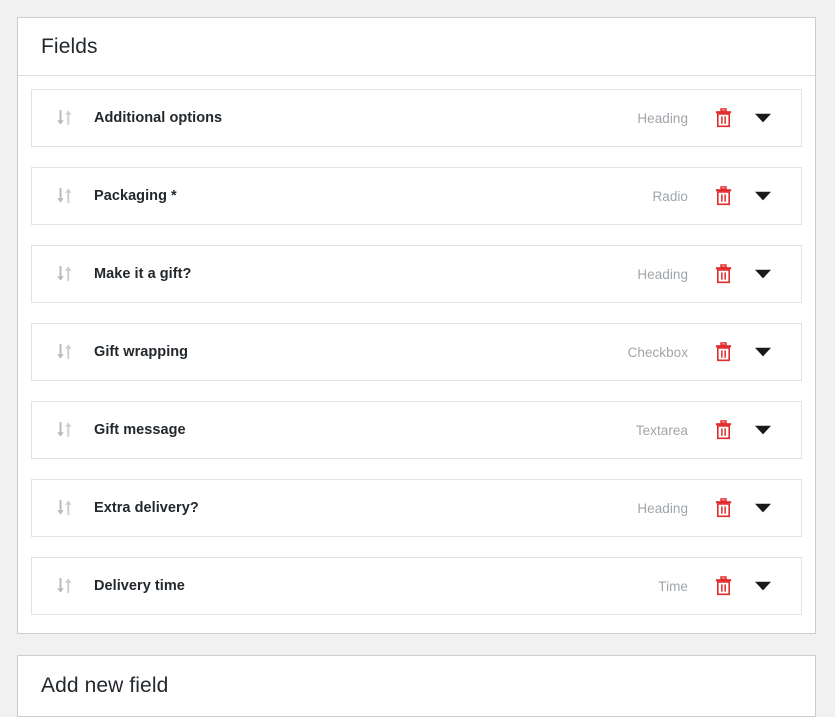 This screenshot has height=717, width=835. What do you see at coordinates (140, 430) in the screenshot?
I see `field-row-label: Gift message` at bounding box center [140, 430].